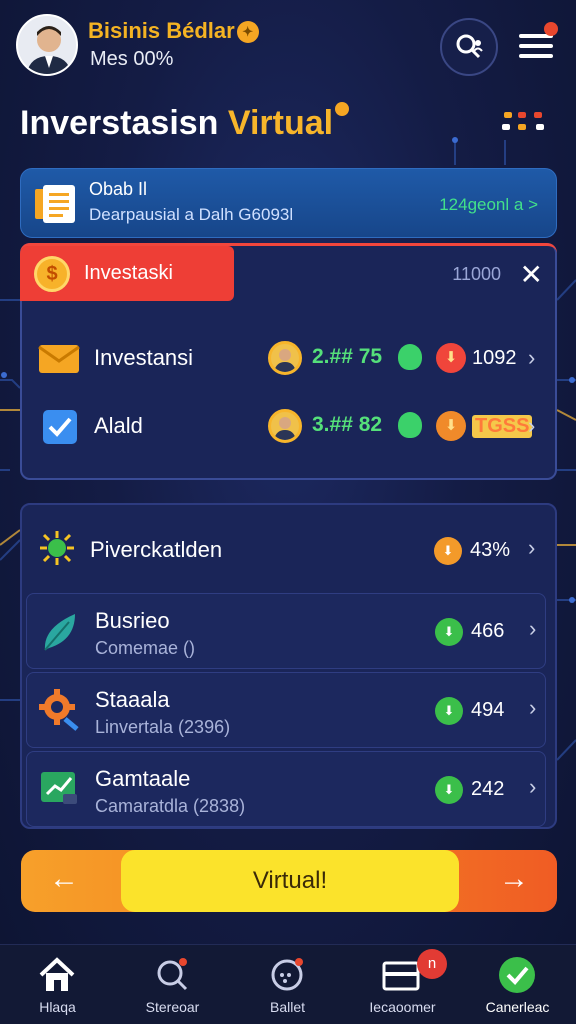 The image size is (576, 1024). I want to click on list-item: Gamtaale Camaratdla (2838) ⬇ 242 ›, so click(286, 789).